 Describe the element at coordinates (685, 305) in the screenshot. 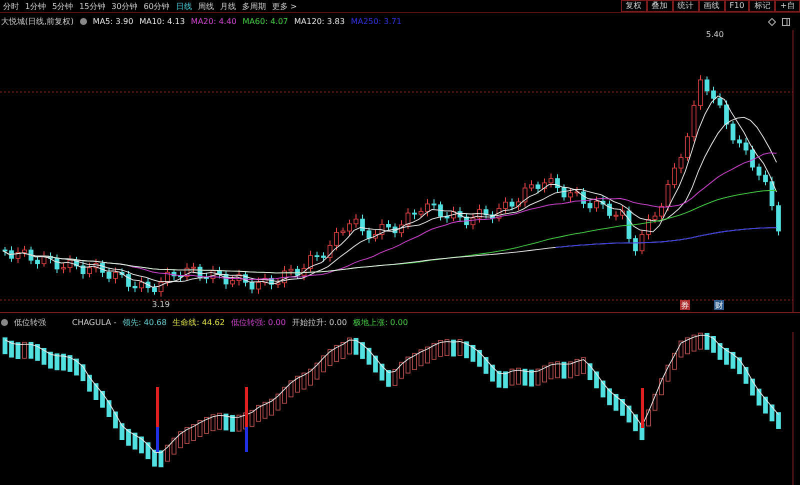

I see `info-badge: 券` at that location.